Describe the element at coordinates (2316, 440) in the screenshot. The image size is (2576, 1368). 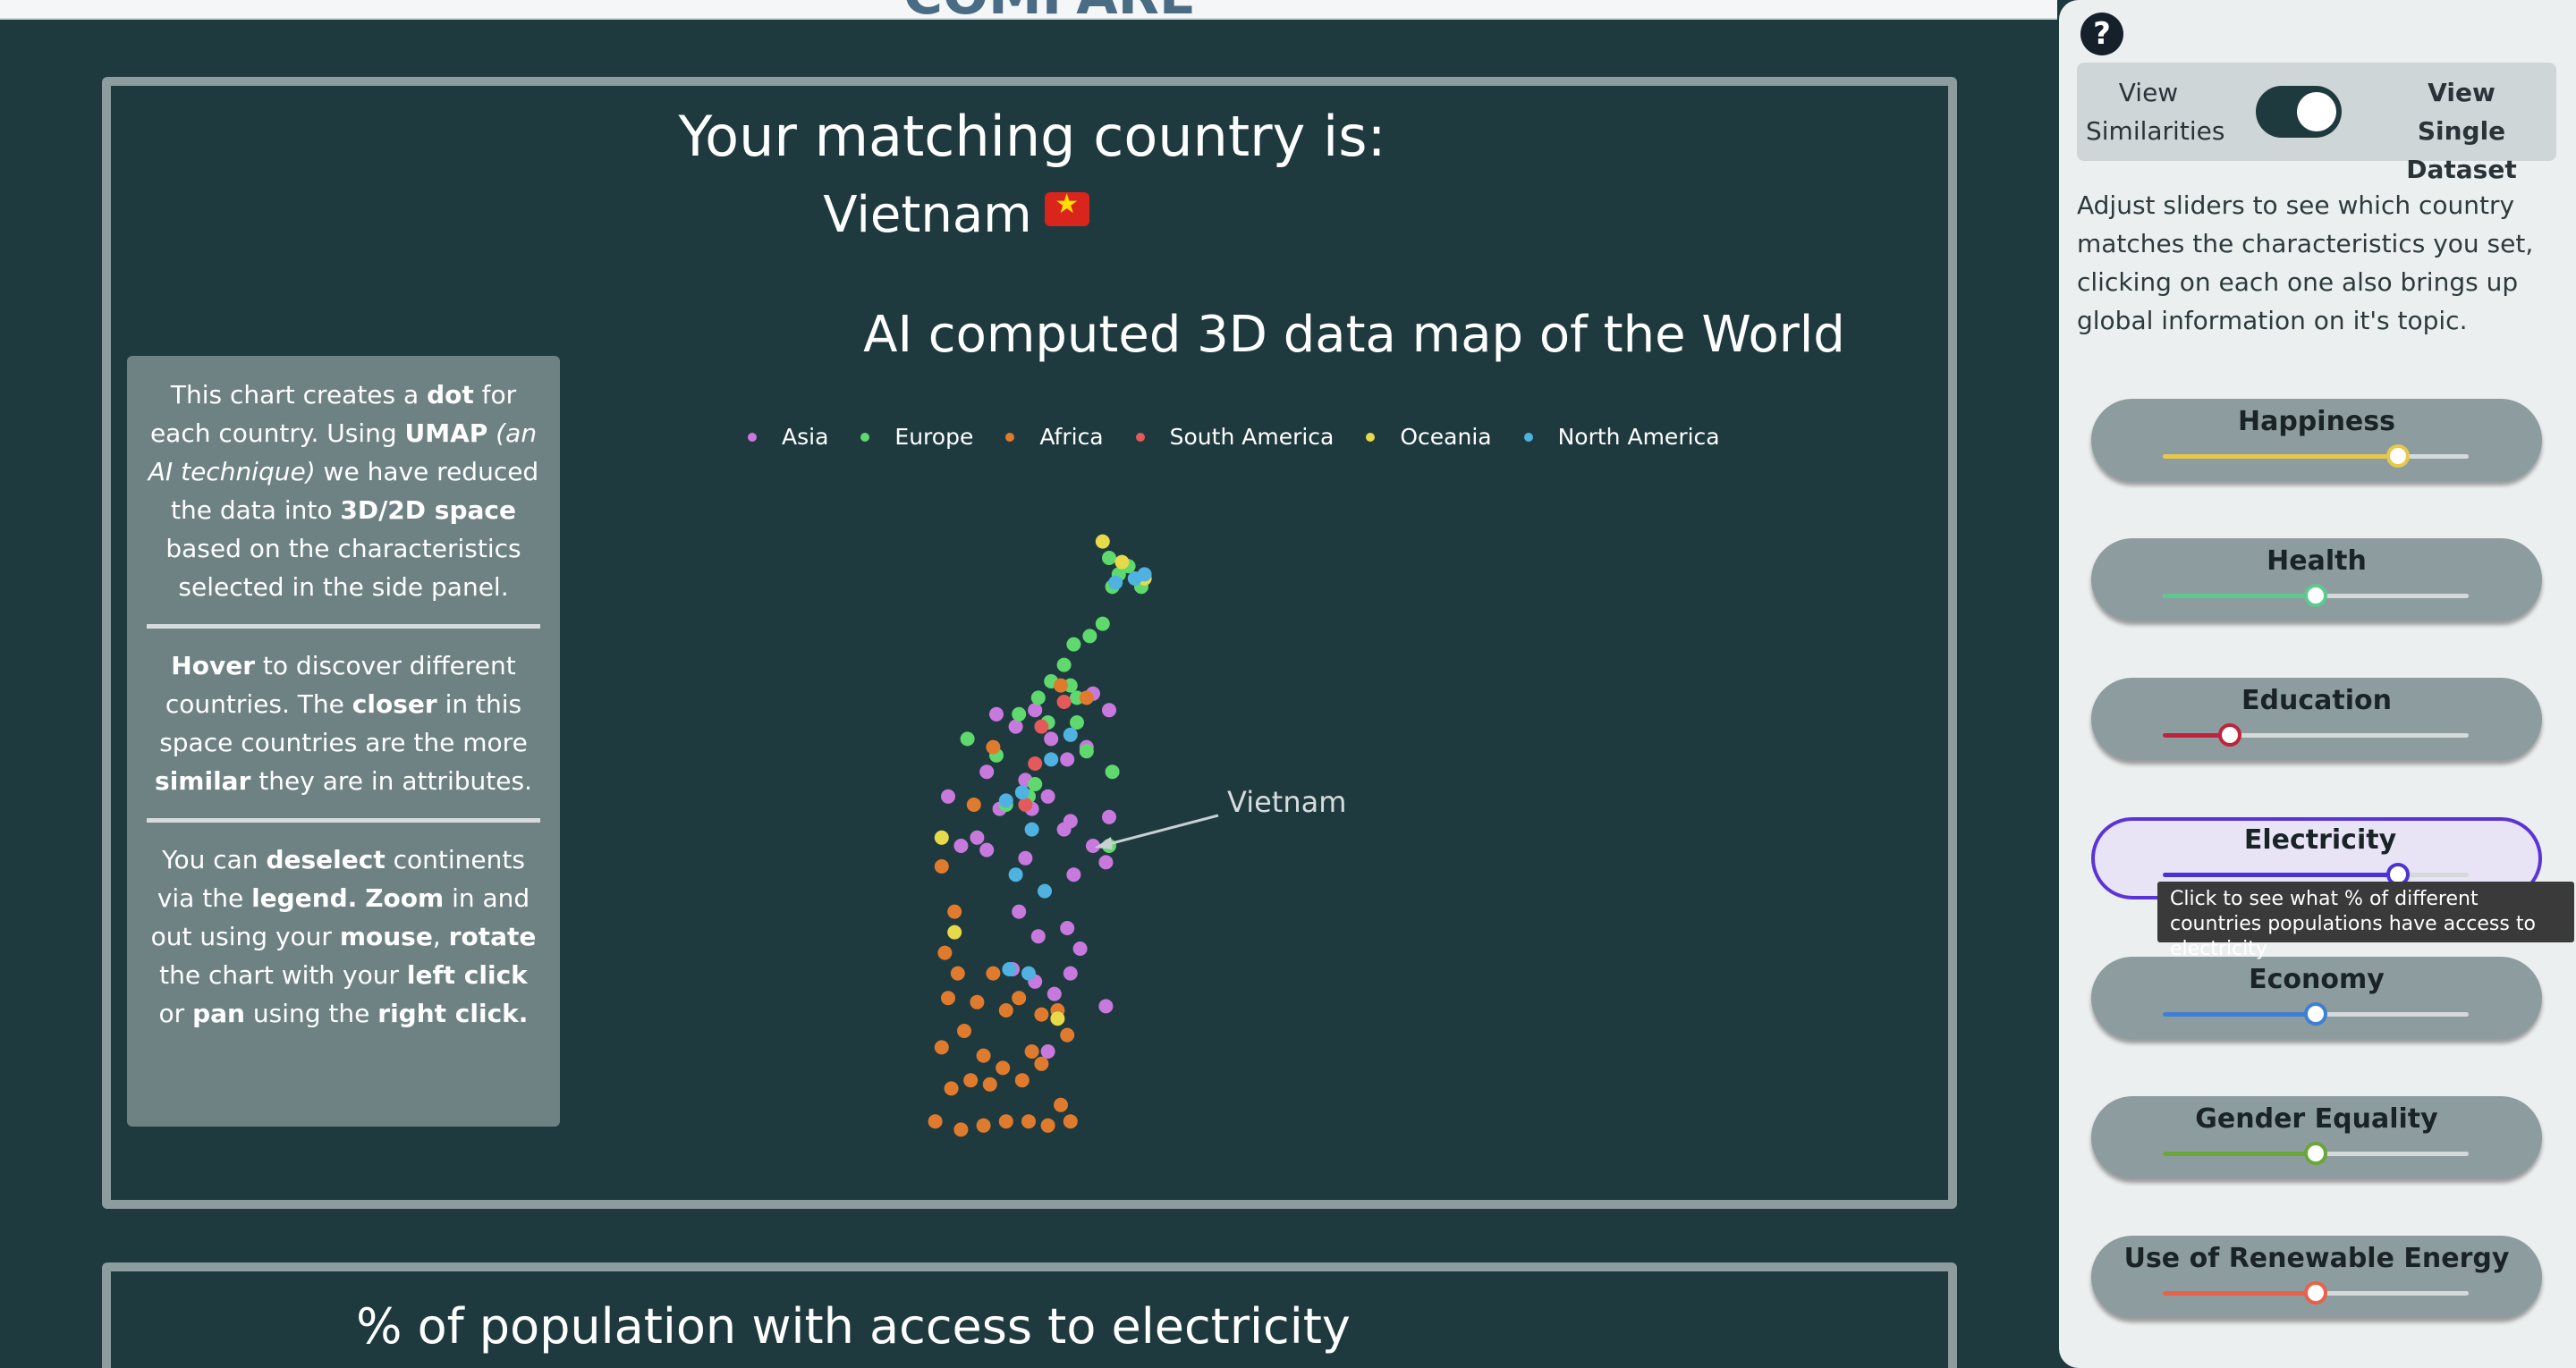
I see `slider-happiness: Happiness` at that location.